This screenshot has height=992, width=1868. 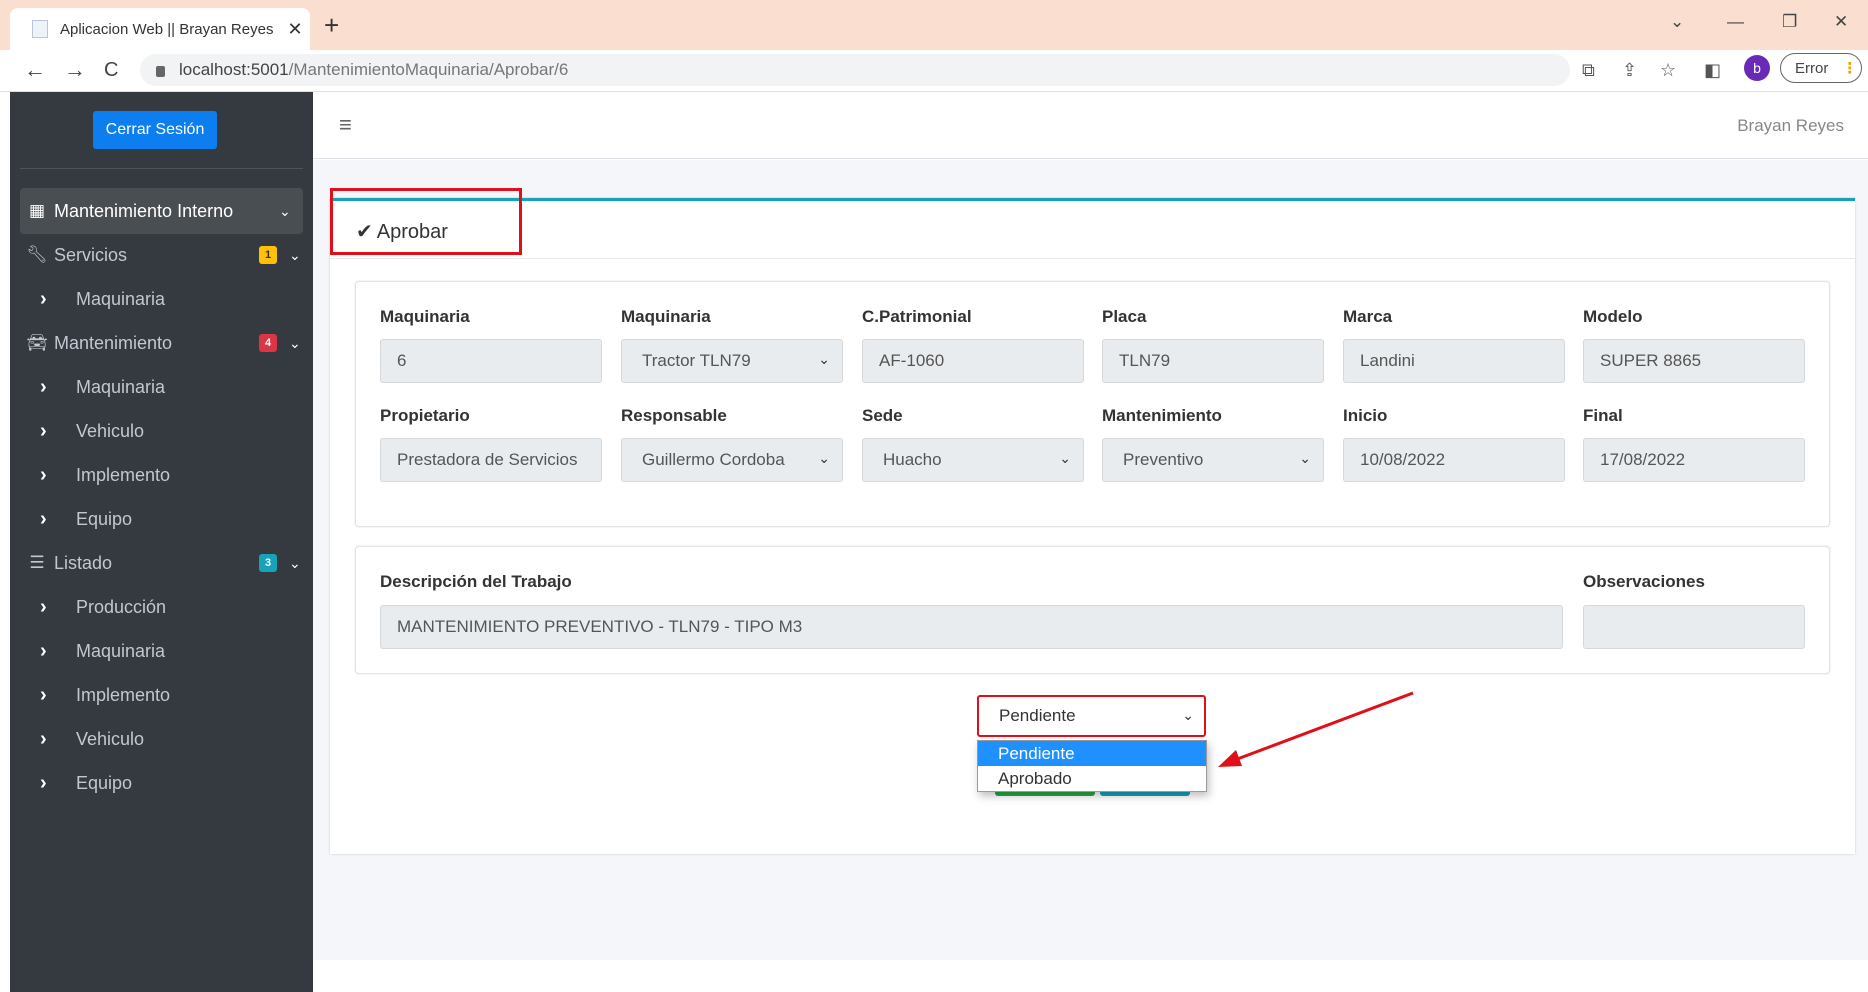 I want to click on final-date-field: 17/08/2022, so click(x=1694, y=460).